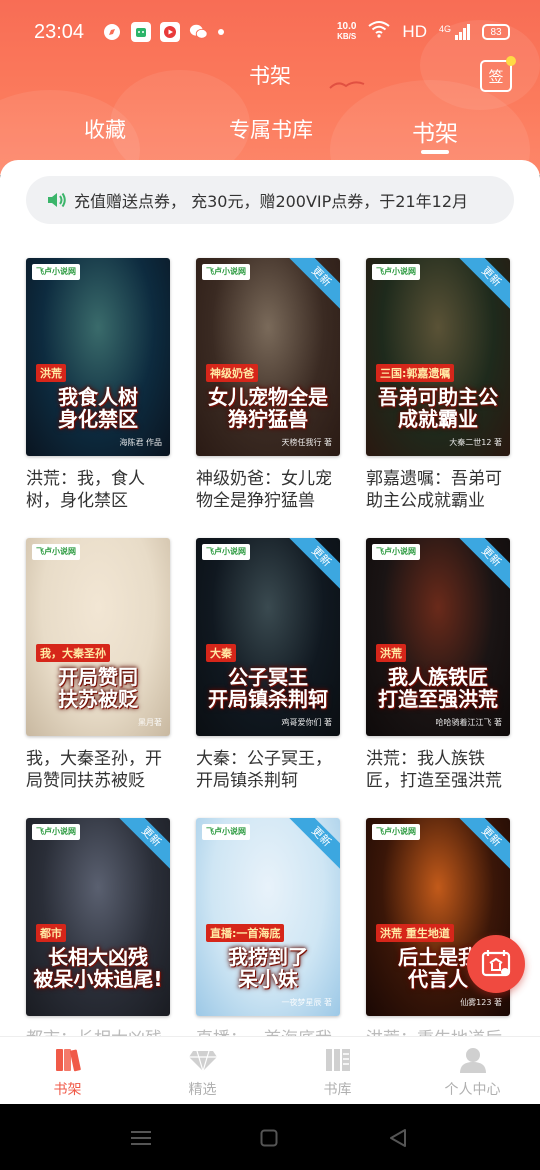 This screenshot has width=540, height=1170. Describe the element at coordinates (141, 1138) in the screenshot. I see `menu-nav-icon` at that location.